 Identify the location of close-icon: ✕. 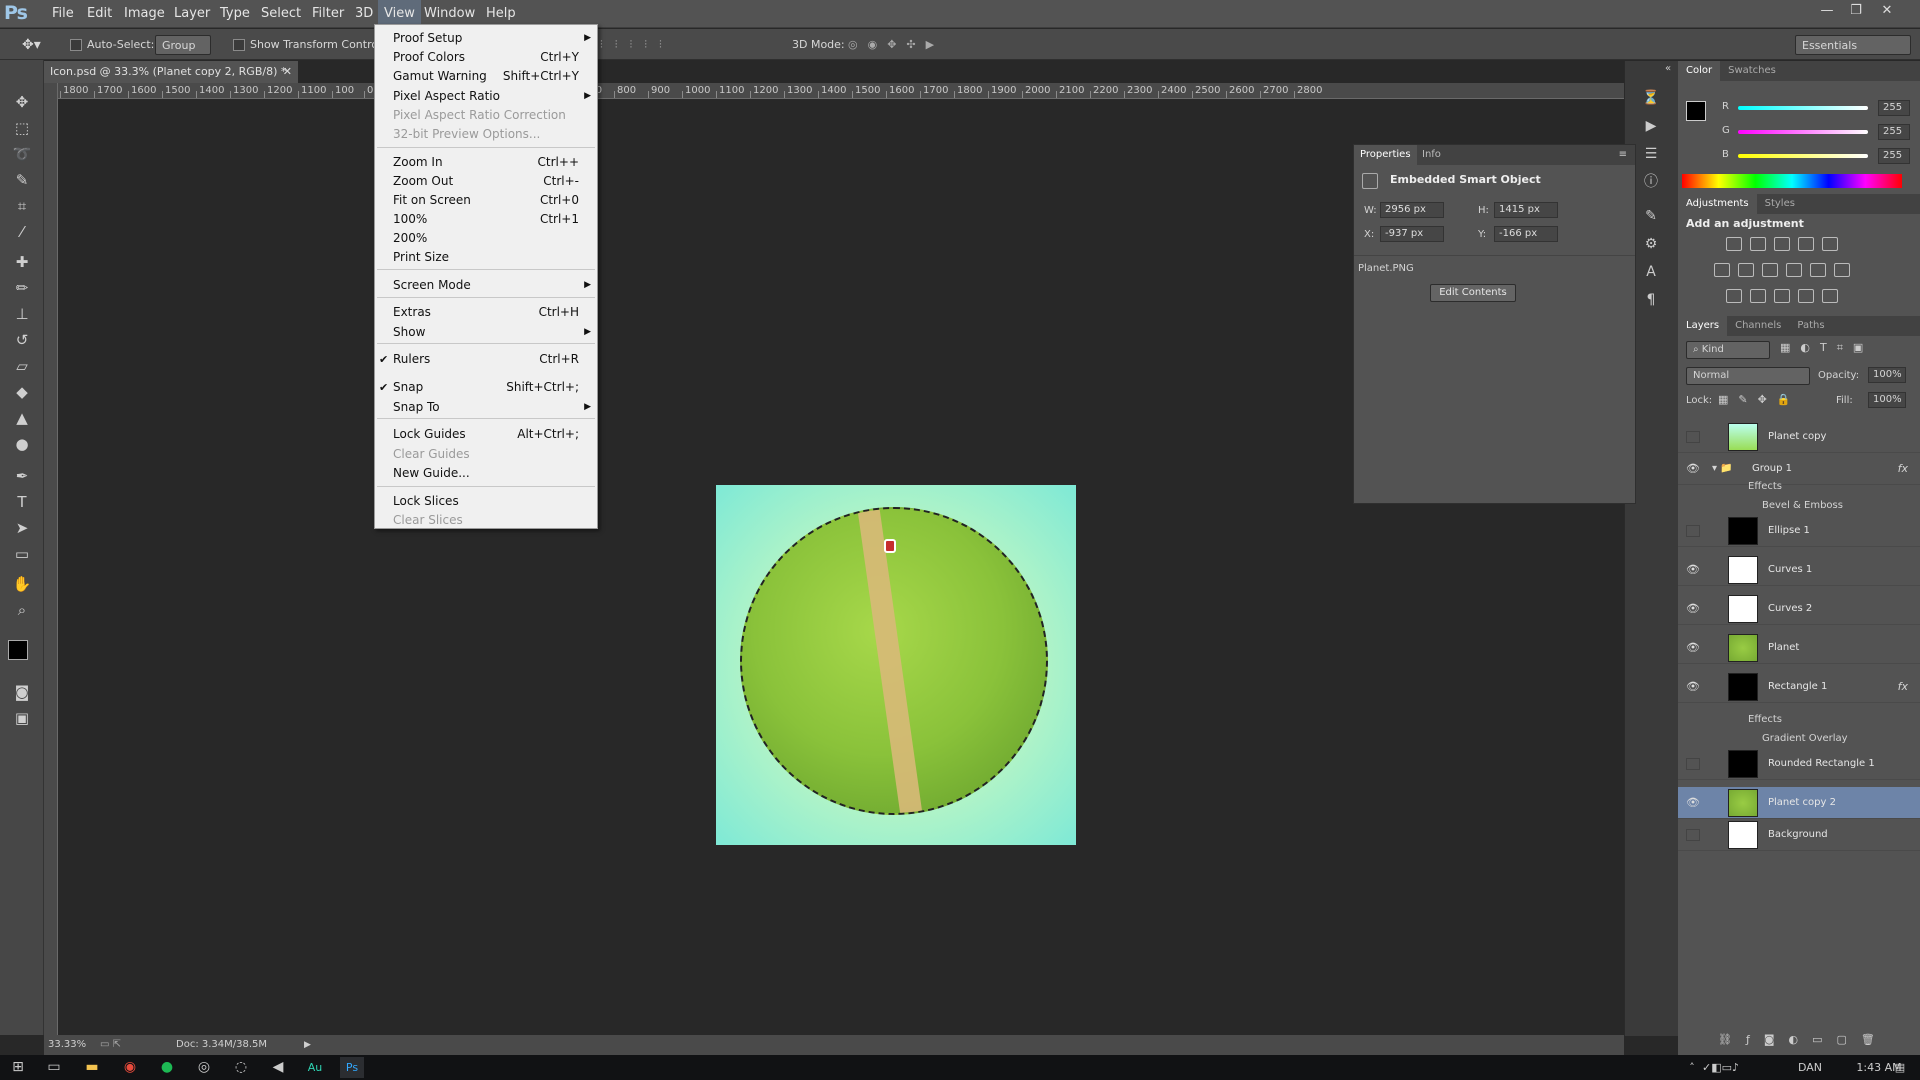
(1887, 13).